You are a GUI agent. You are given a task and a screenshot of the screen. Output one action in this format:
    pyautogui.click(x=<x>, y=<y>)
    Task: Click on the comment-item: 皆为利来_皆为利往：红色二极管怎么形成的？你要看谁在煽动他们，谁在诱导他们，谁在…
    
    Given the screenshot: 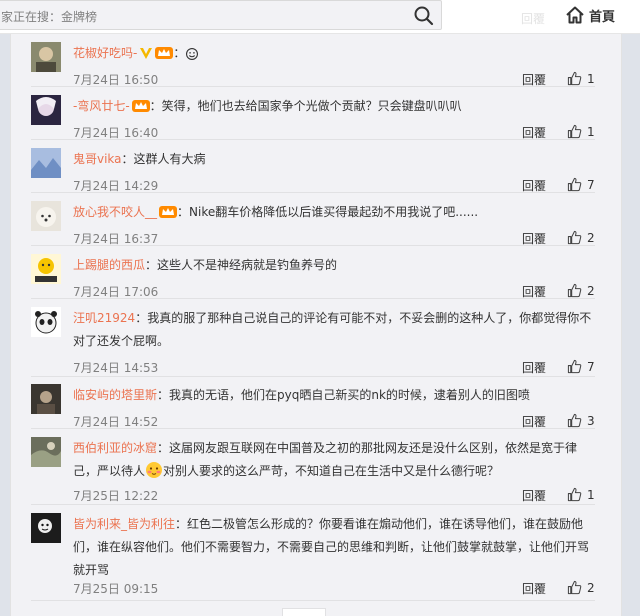 What is the action you would take?
    pyautogui.click(x=313, y=557)
    